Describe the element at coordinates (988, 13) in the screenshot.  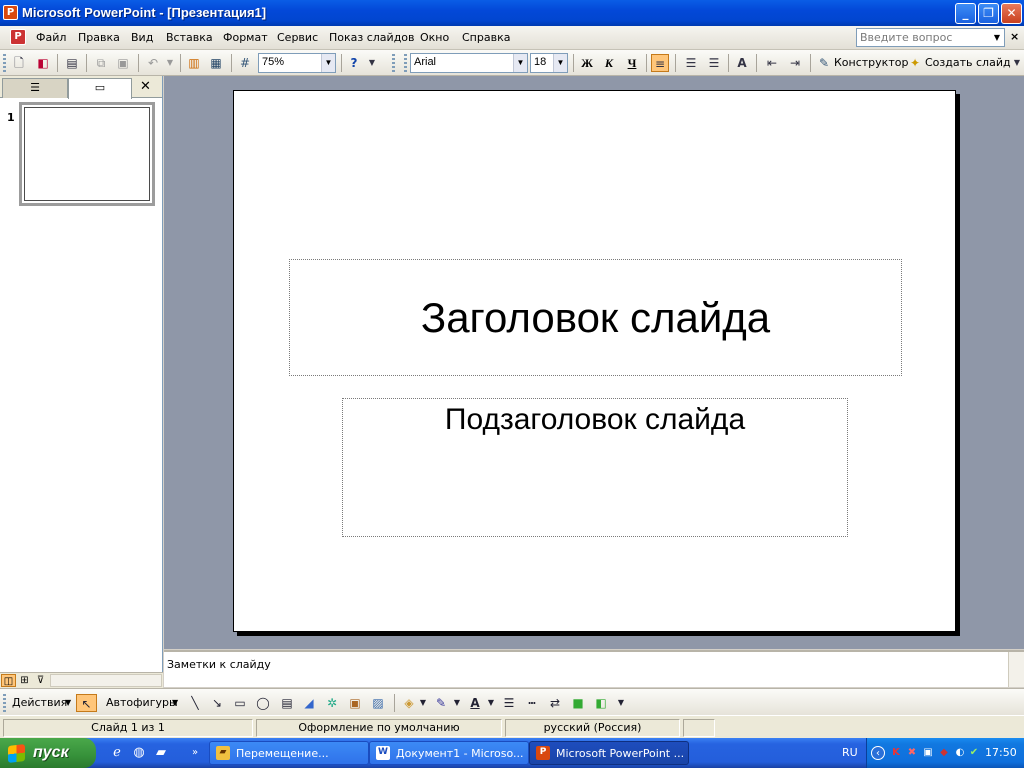
I see `restore-button: ❐` at that location.